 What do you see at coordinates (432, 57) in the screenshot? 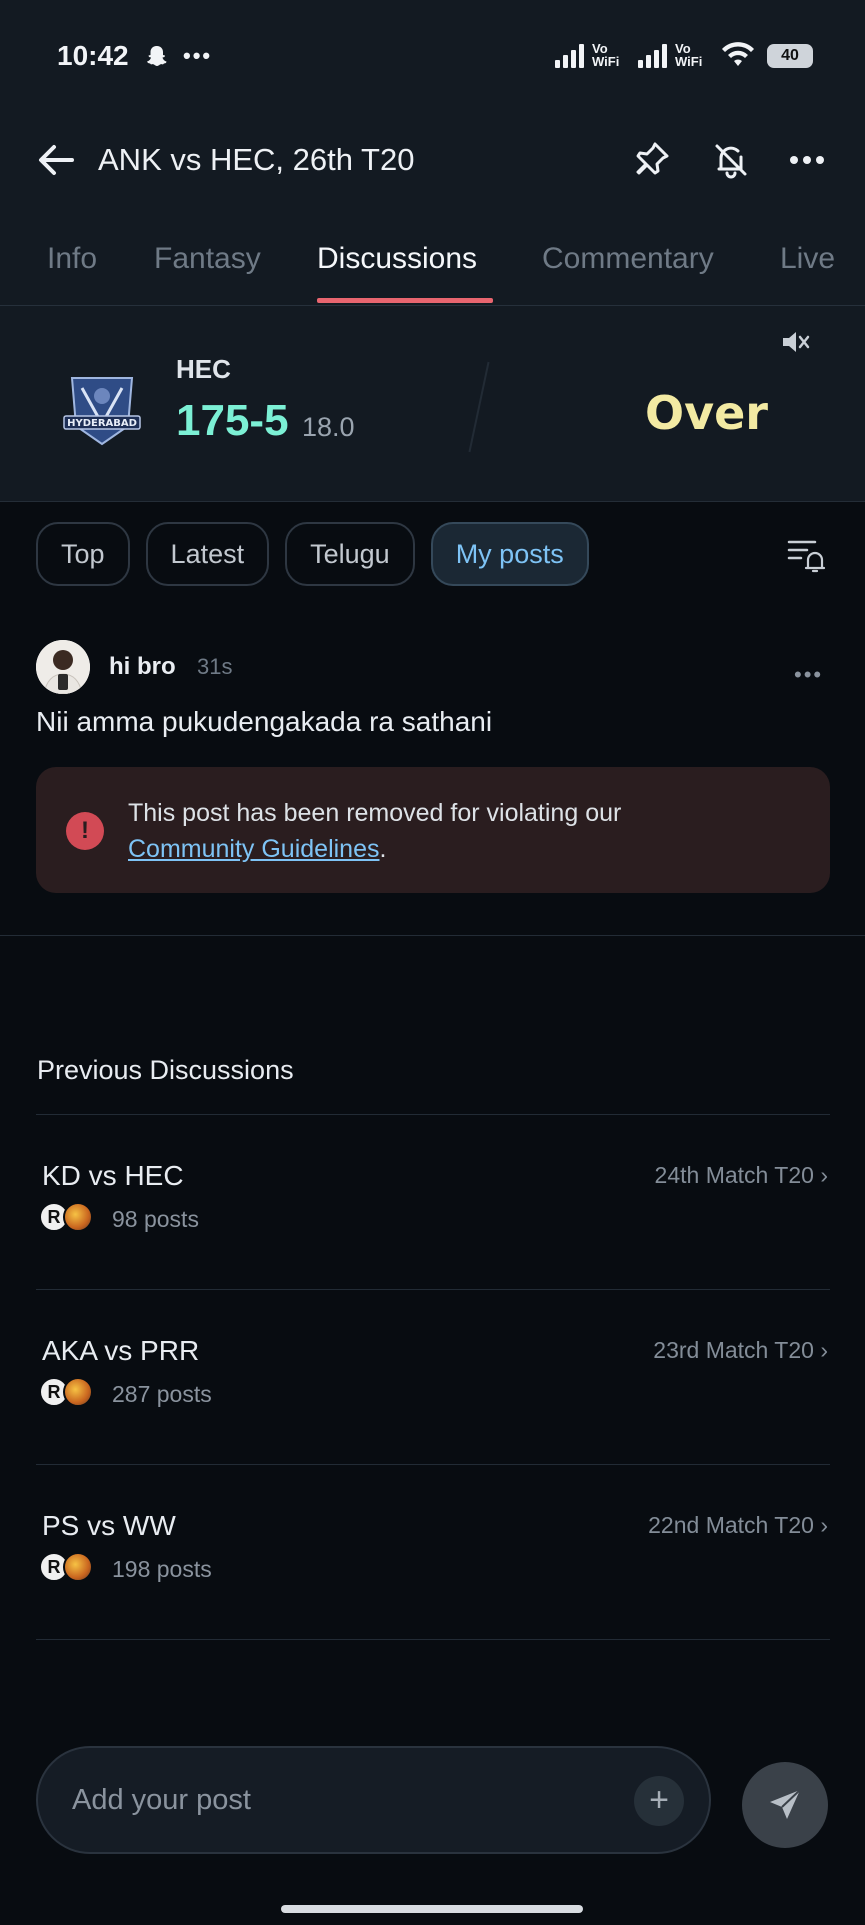
I see `status-bar: 10:42 ••• Vo WiFi Vo WiFi 40` at bounding box center [432, 57].